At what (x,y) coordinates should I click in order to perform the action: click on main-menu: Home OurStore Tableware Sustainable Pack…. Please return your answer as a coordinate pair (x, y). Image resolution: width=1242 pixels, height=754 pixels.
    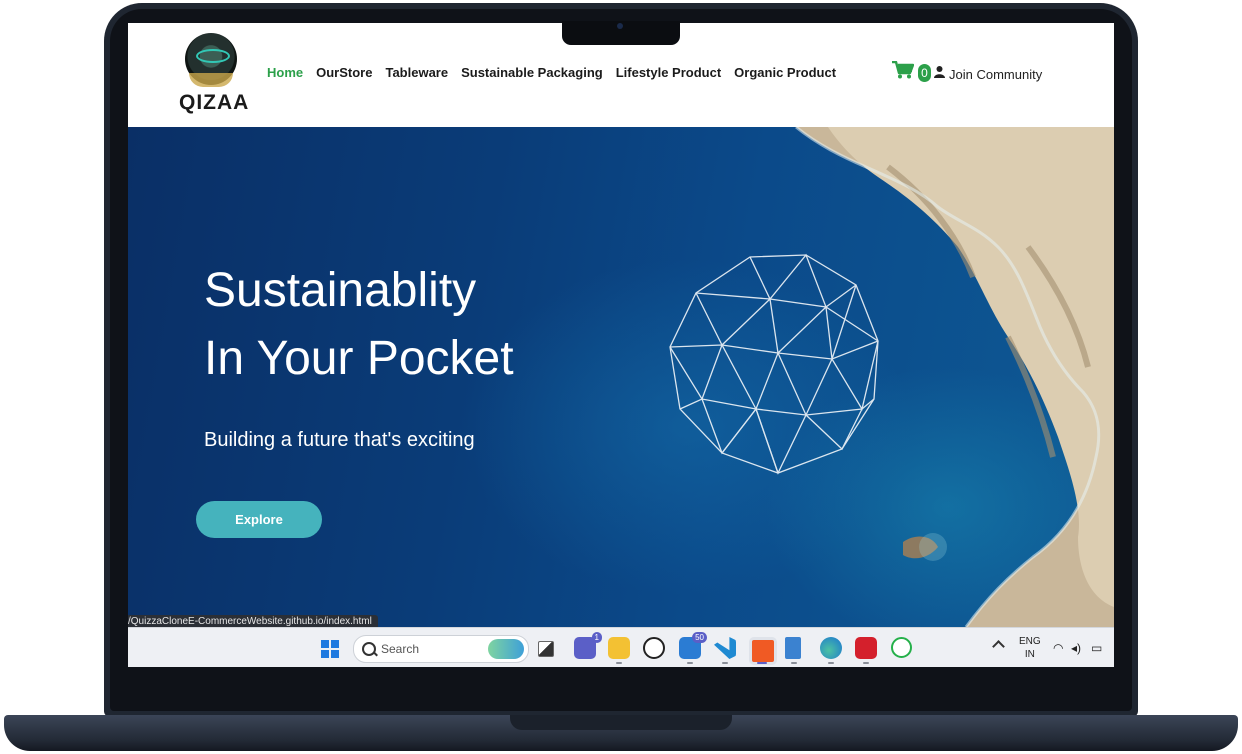
    Looking at the image, I should click on (551, 72).